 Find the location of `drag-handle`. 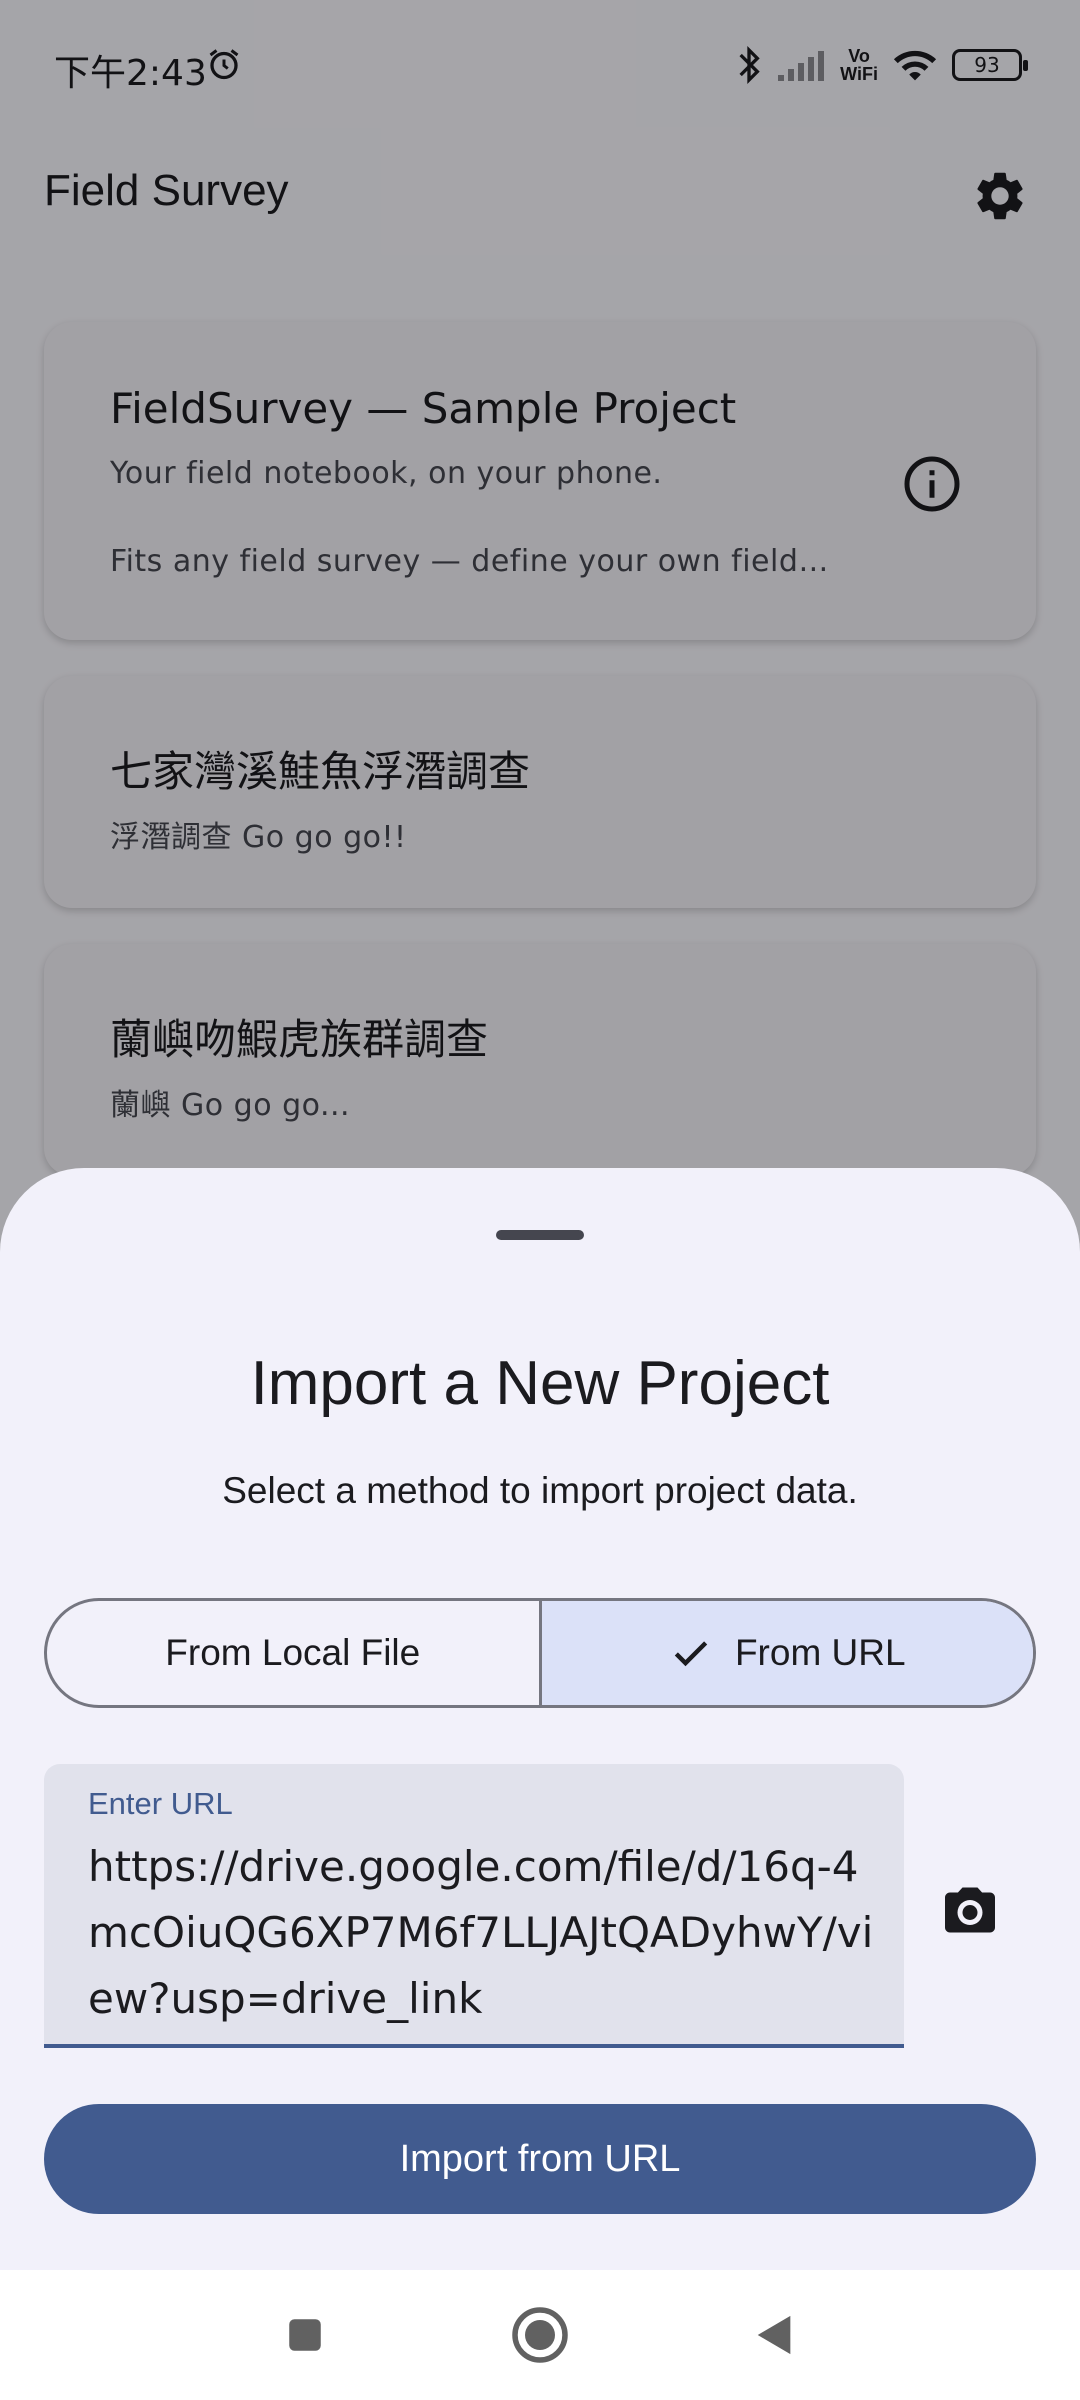

drag-handle is located at coordinates (540, 1235).